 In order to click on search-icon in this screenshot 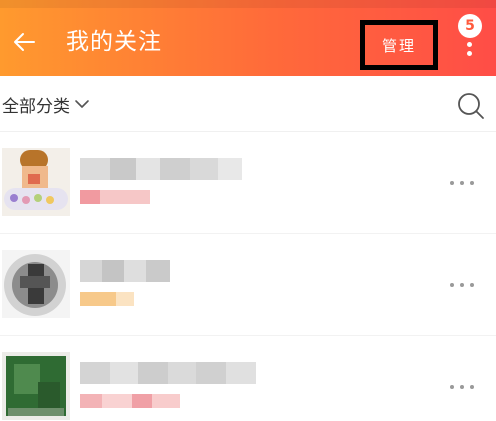, I will do `click(471, 106)`.